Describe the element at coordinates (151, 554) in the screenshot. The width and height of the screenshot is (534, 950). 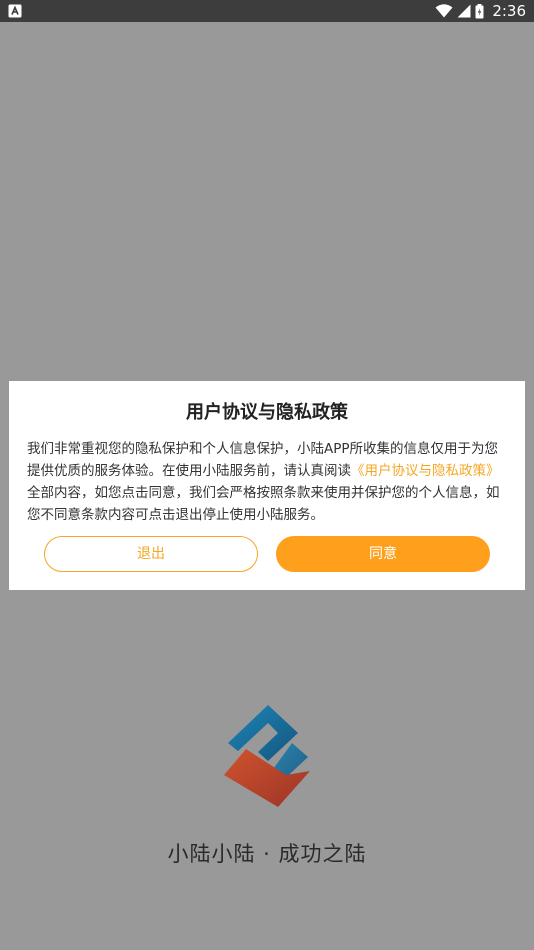
I see `exit-button: 退出` at that location.